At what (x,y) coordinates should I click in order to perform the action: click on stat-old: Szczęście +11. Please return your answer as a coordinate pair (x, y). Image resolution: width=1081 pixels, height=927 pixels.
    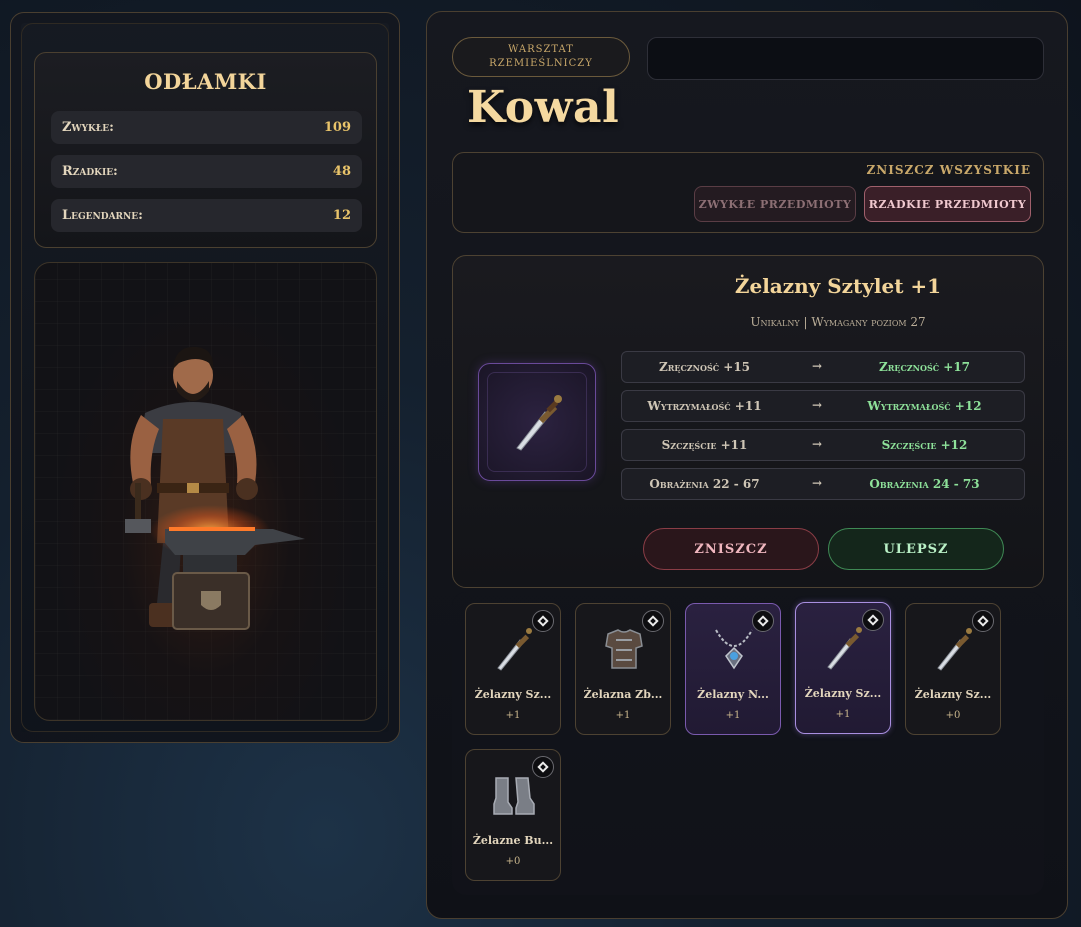
    Looking at the image, I should click on (704, 445).